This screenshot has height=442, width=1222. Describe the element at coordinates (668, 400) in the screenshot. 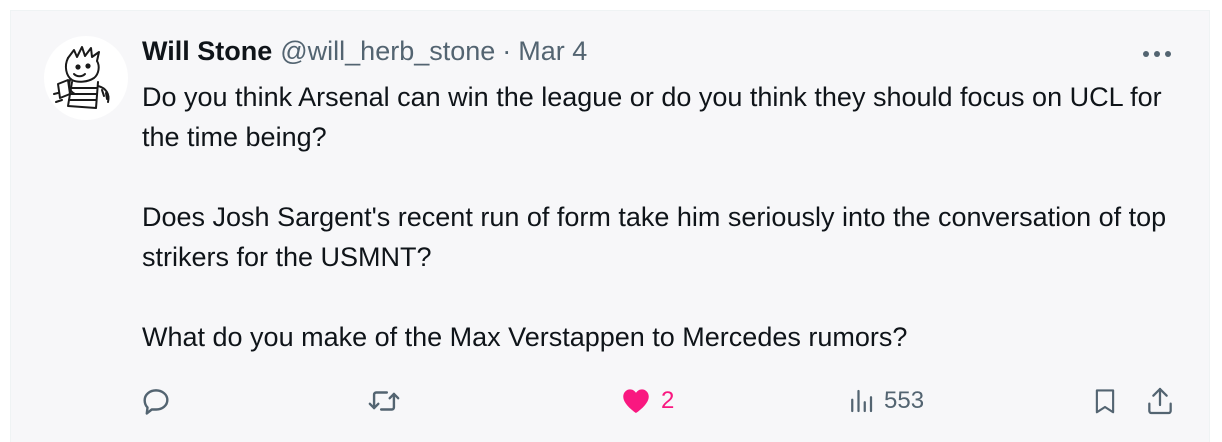

I see `like-count: 2` at that location.